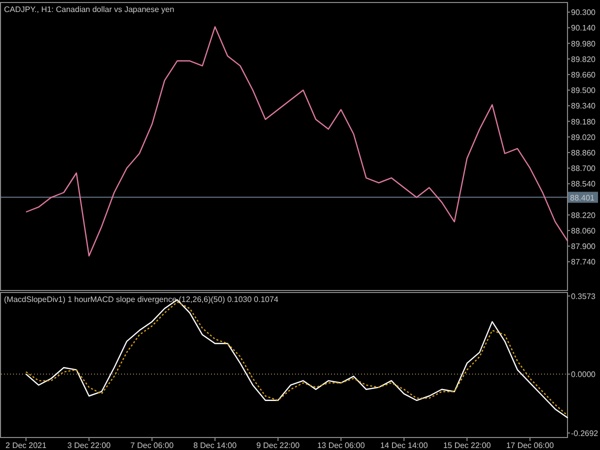  I want to click on axis-label: 3 Dec 22:00, so click(89, 445).